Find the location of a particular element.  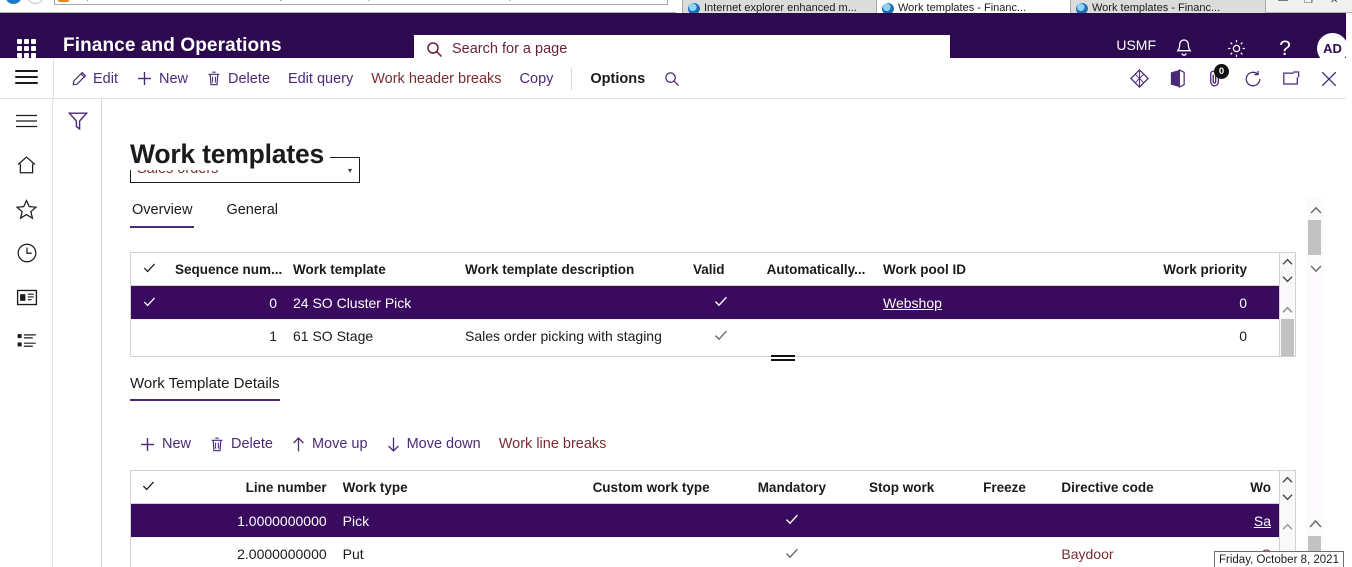

cell-directive-code: Baydoor is located at coordinates (1123, 554).